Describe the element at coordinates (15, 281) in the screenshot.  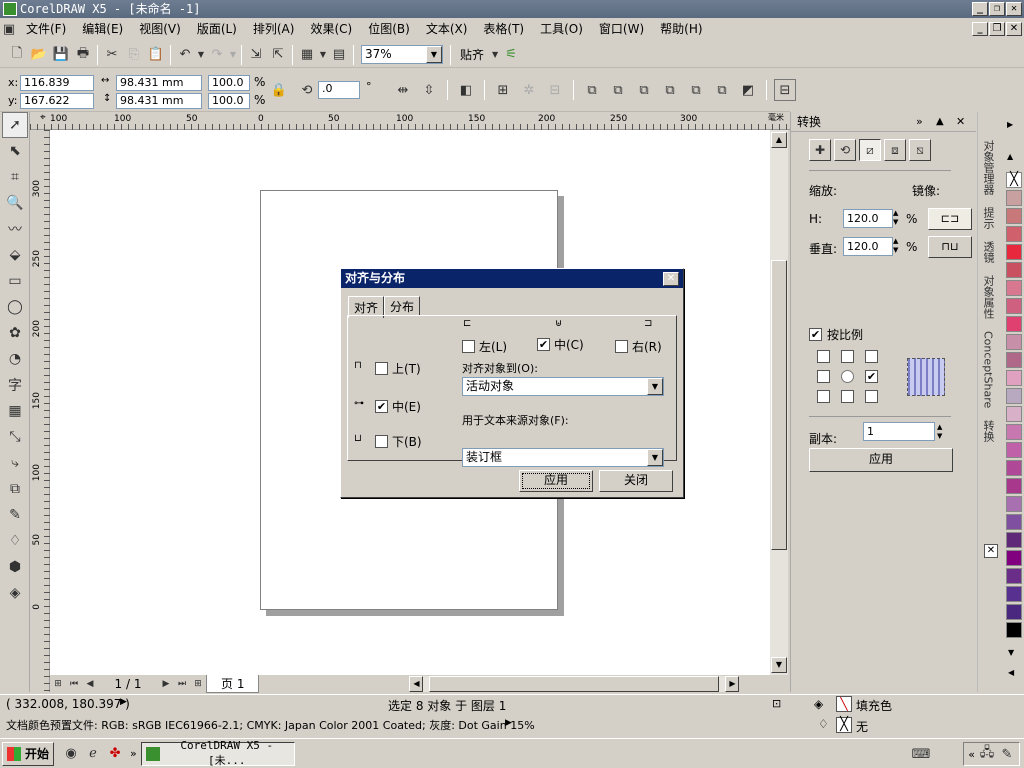
I see `rectangle-tool-icon: ▭` at that location.